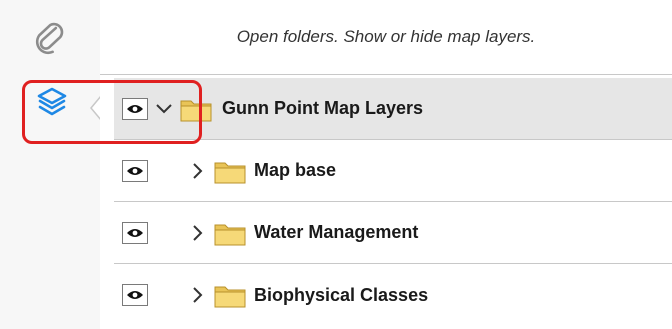 This screenshot has width=672, height=329. I want to click on layers-icon, so click(52, 101).